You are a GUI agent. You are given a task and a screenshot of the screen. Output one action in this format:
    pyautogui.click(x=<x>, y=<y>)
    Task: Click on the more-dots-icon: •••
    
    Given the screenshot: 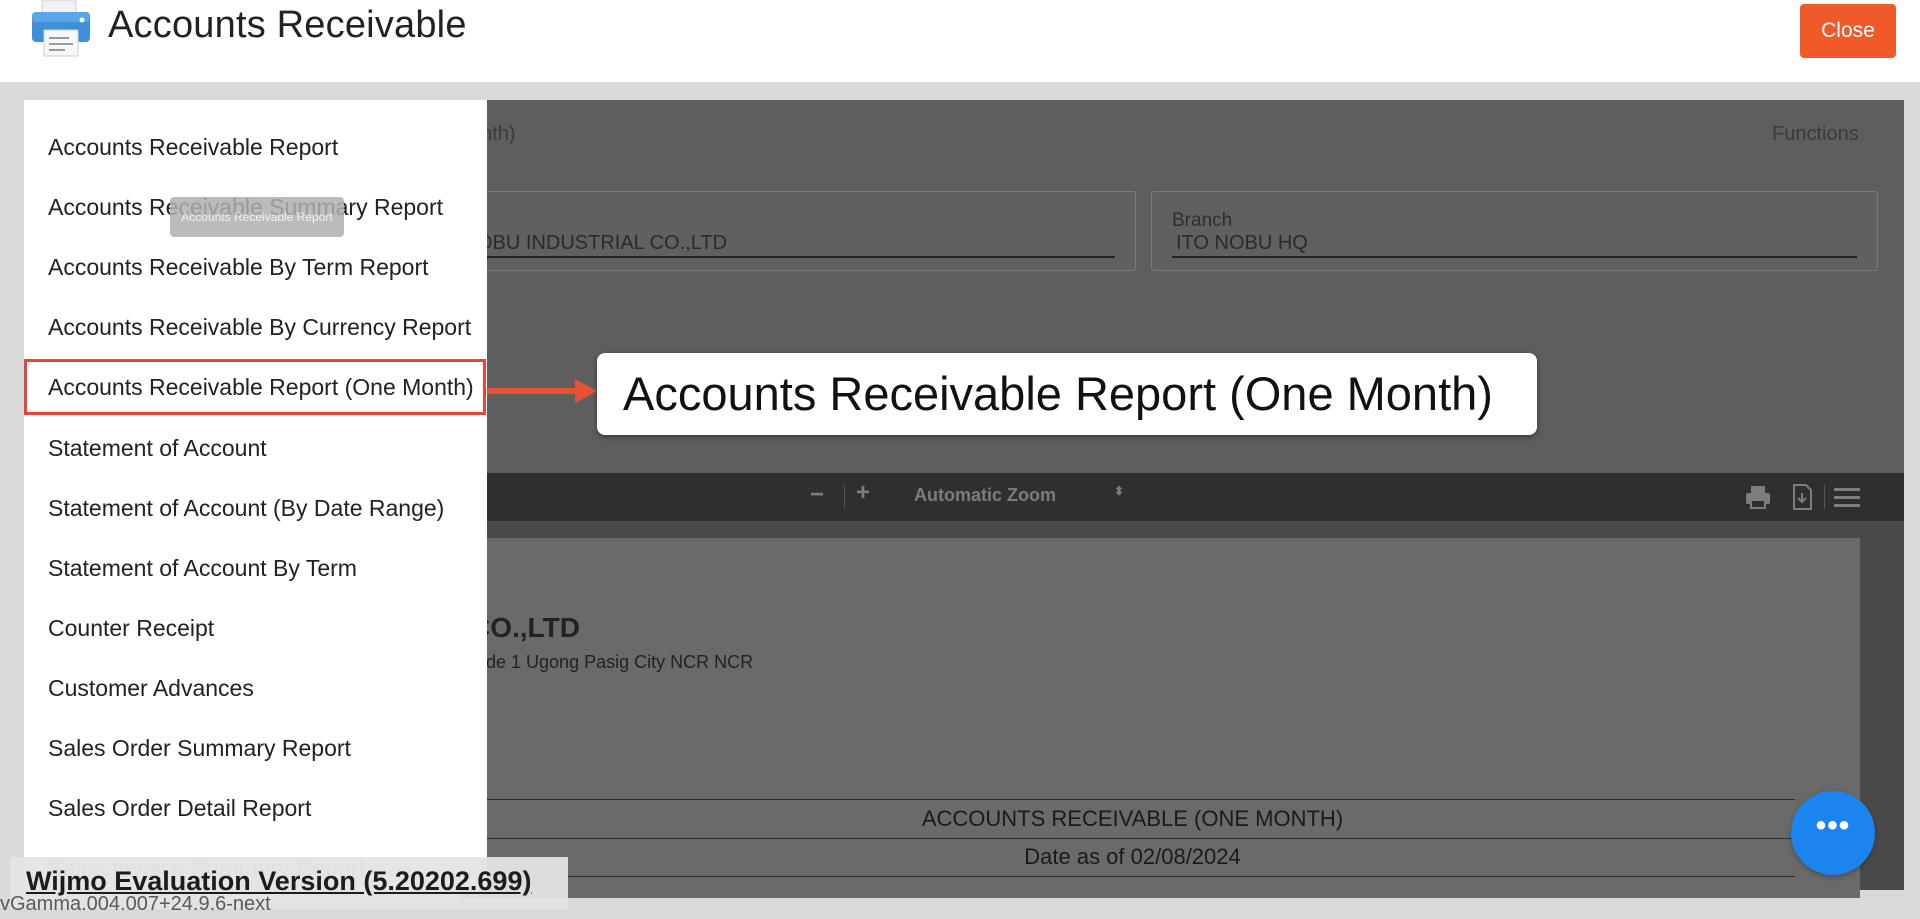 What is the action you would take?
    pyautogui.click(x=1833, y=825)
    